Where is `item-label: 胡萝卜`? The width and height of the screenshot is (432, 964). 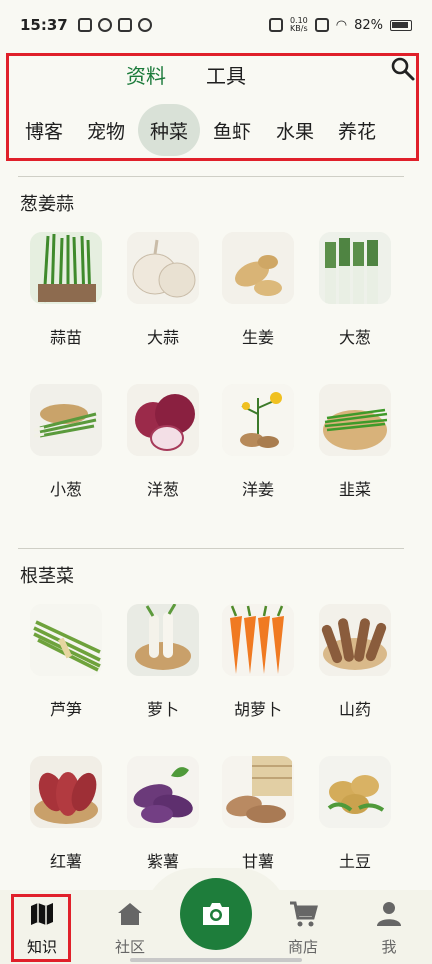 item-label: 胡萝卜 is located at coordinates (257, 709).